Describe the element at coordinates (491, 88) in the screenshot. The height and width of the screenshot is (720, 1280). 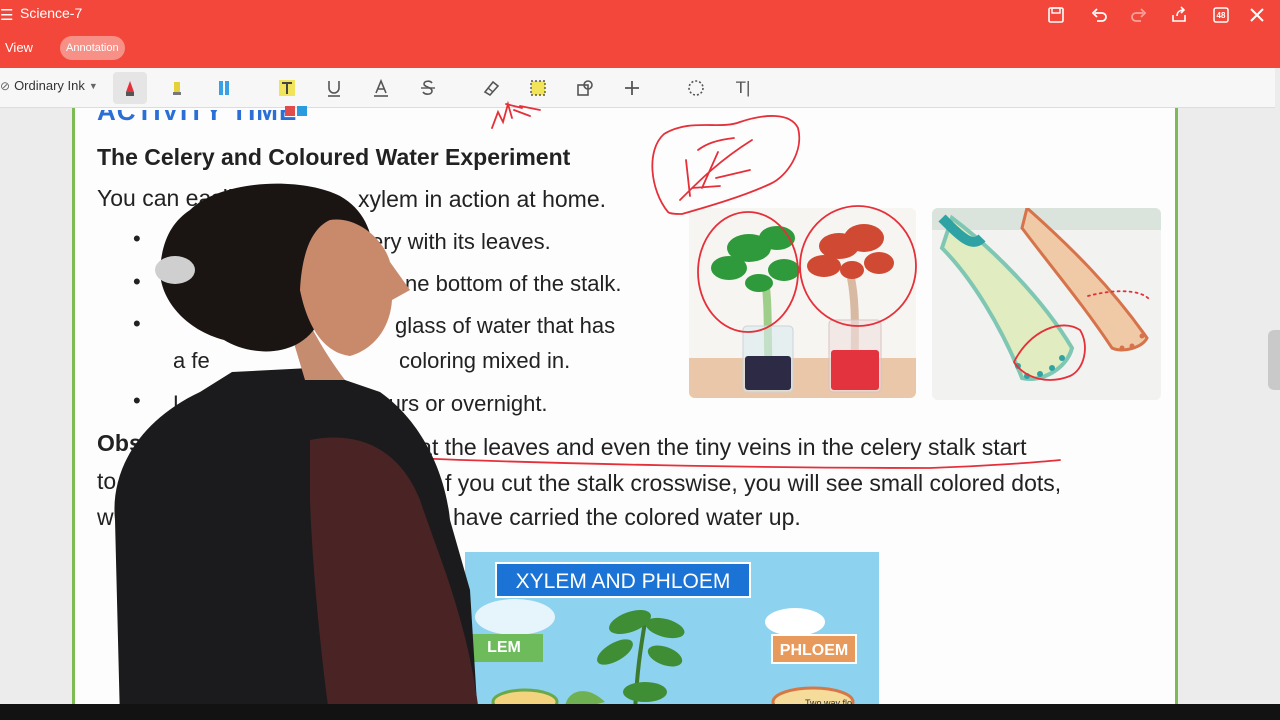
I see `eraser-icon` at that location.